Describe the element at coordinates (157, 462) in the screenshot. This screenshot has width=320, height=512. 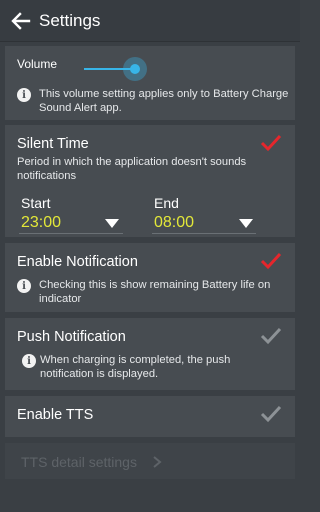
I see `chevron-right-icon` at that location.